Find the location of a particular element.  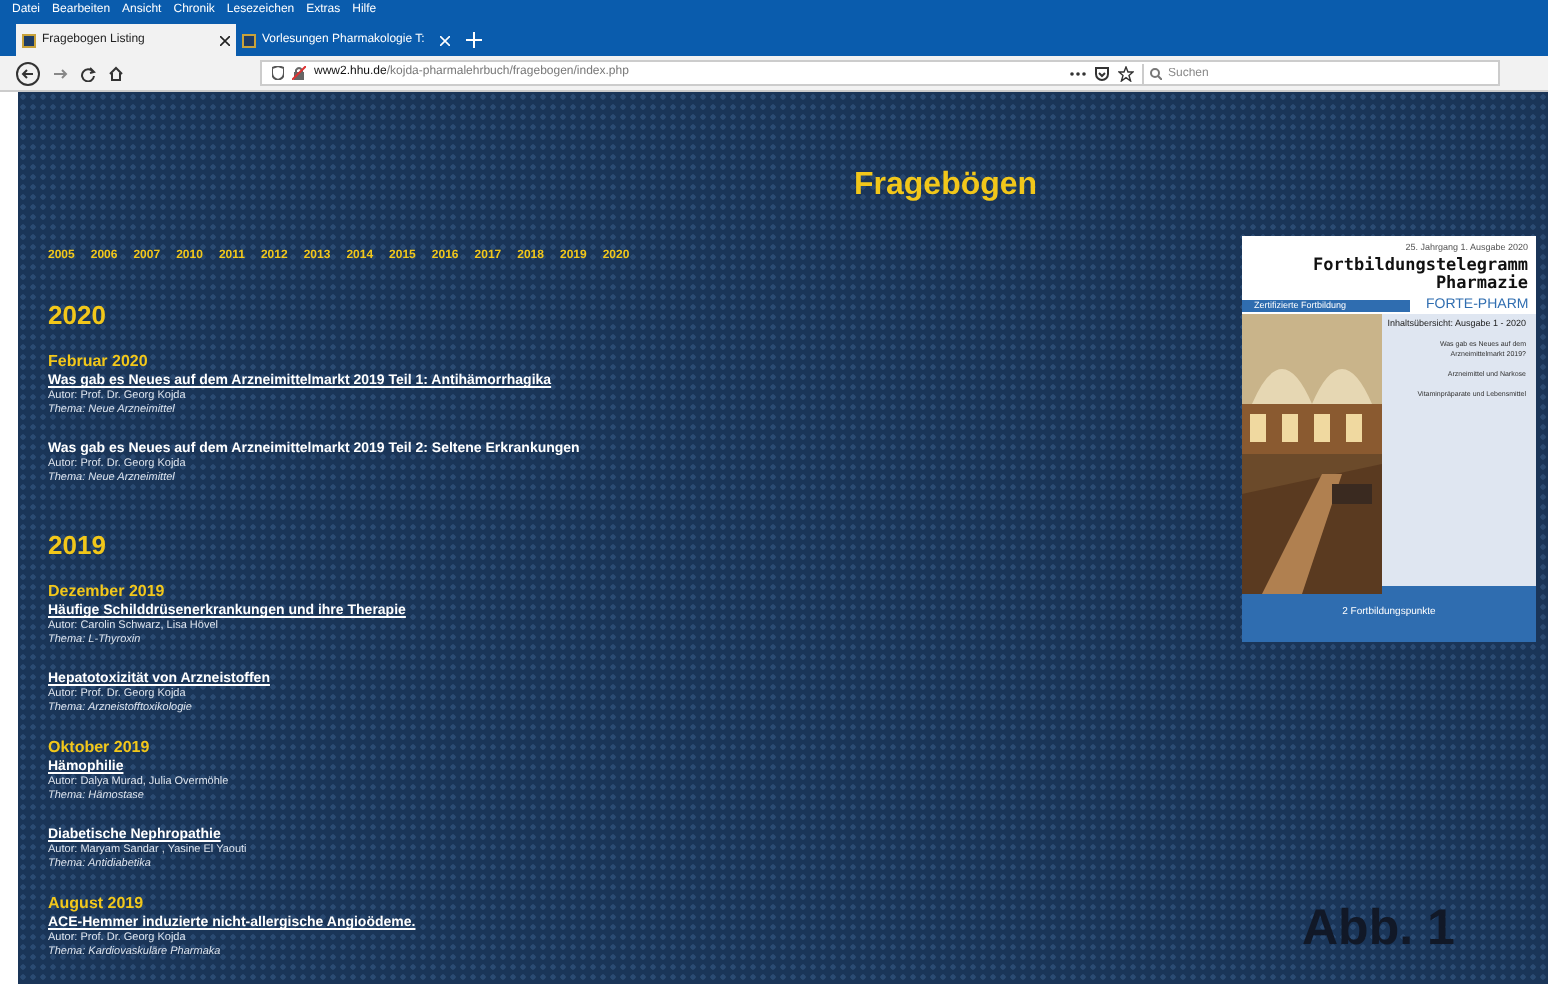

figure-label: Abb. 1 is located at coordinates (1378, 928).